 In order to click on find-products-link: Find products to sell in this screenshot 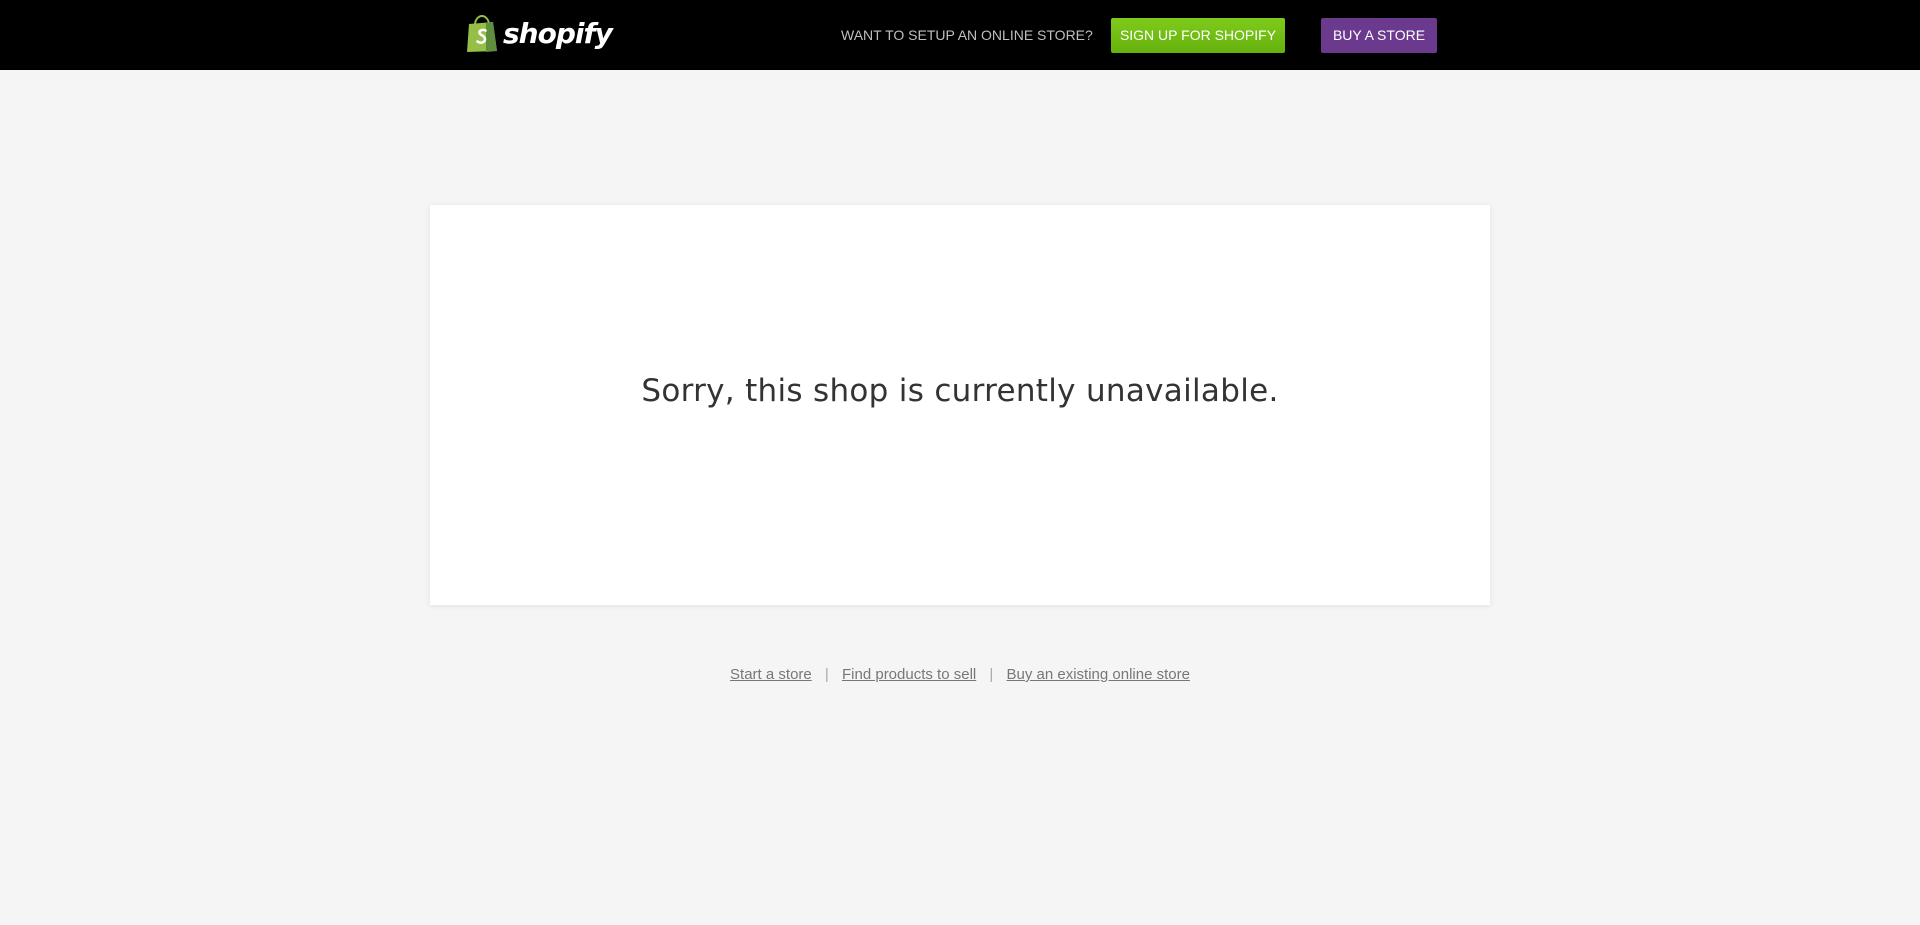, I will do `click(909, 674)`.